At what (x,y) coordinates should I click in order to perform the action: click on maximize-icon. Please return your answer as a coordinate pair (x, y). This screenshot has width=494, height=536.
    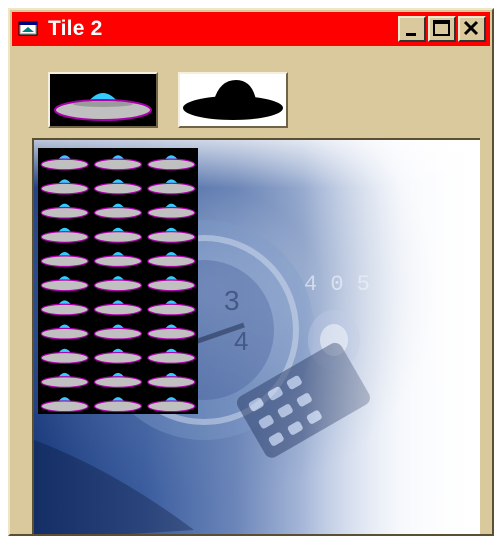
    Looking at the image, I should click on (441, 28).